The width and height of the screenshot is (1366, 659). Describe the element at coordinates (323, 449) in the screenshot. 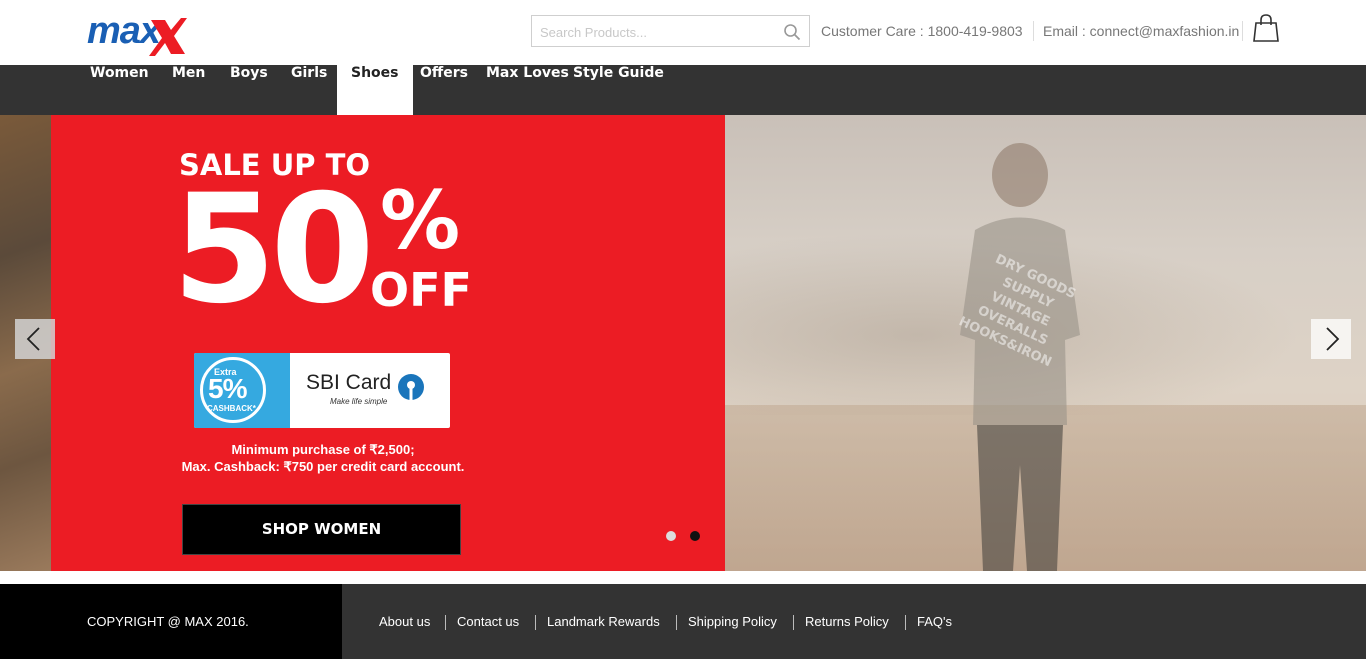

I see `offer-terms-line1: Minimum purchase of ₹2,500;` at that location.